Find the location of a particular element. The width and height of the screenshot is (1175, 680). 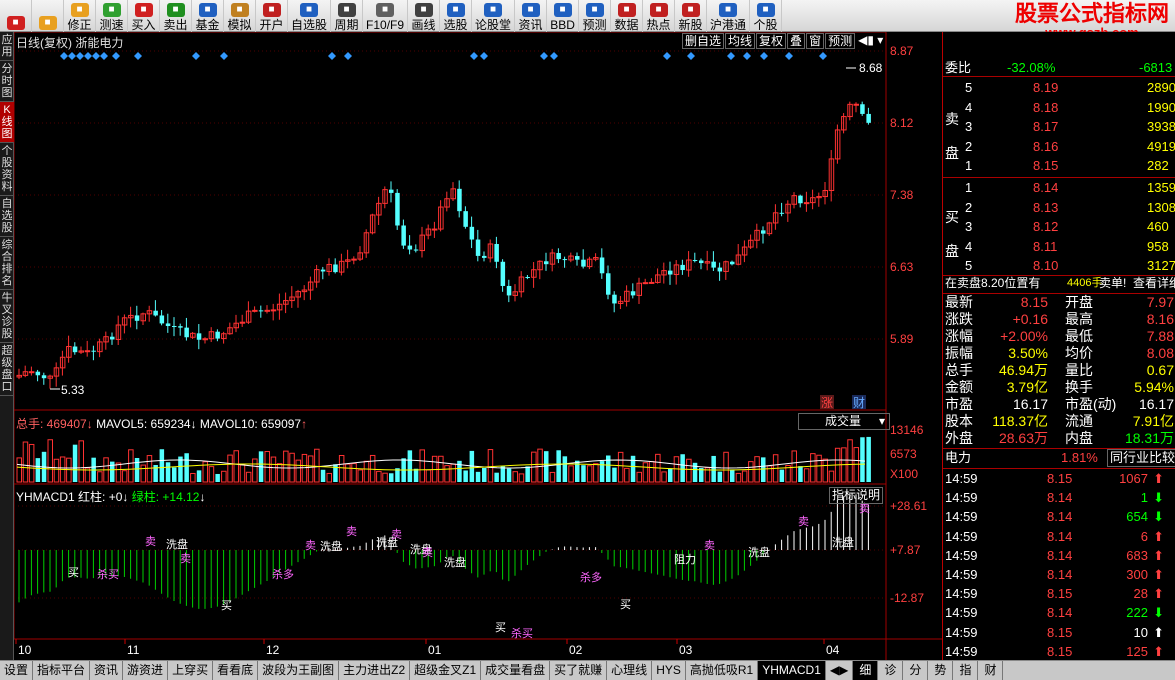

toolbar-button-0: ■ is located at coordinates (16, 16).